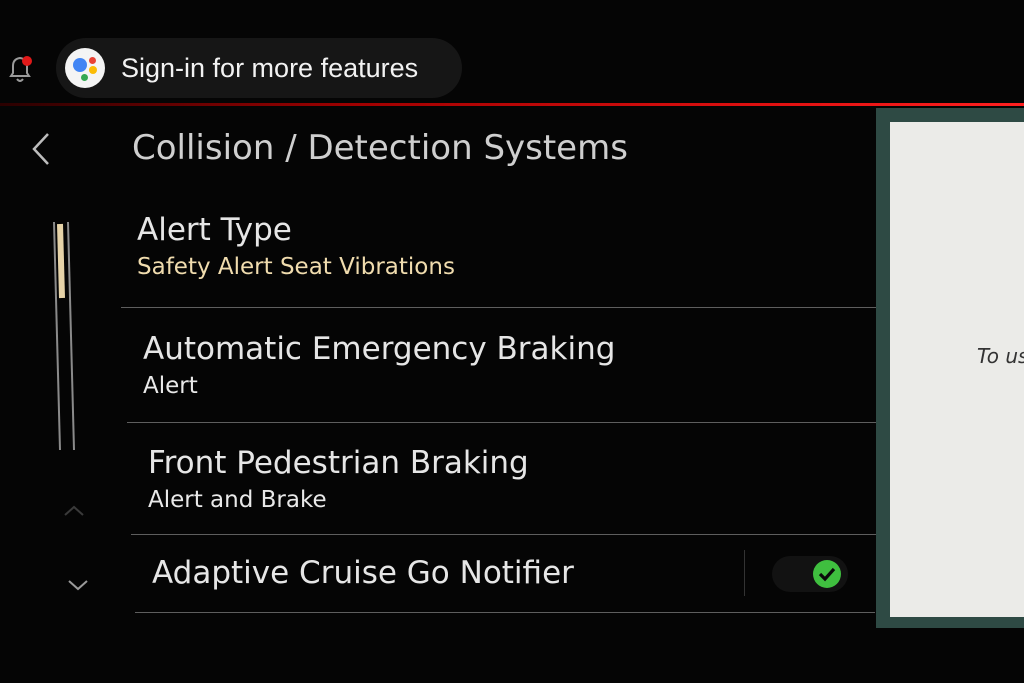 The image size is (1024, 683). Describe the element at coordinates (21, 69) in the screenshot. I see `notification-bell-icon` at that location.